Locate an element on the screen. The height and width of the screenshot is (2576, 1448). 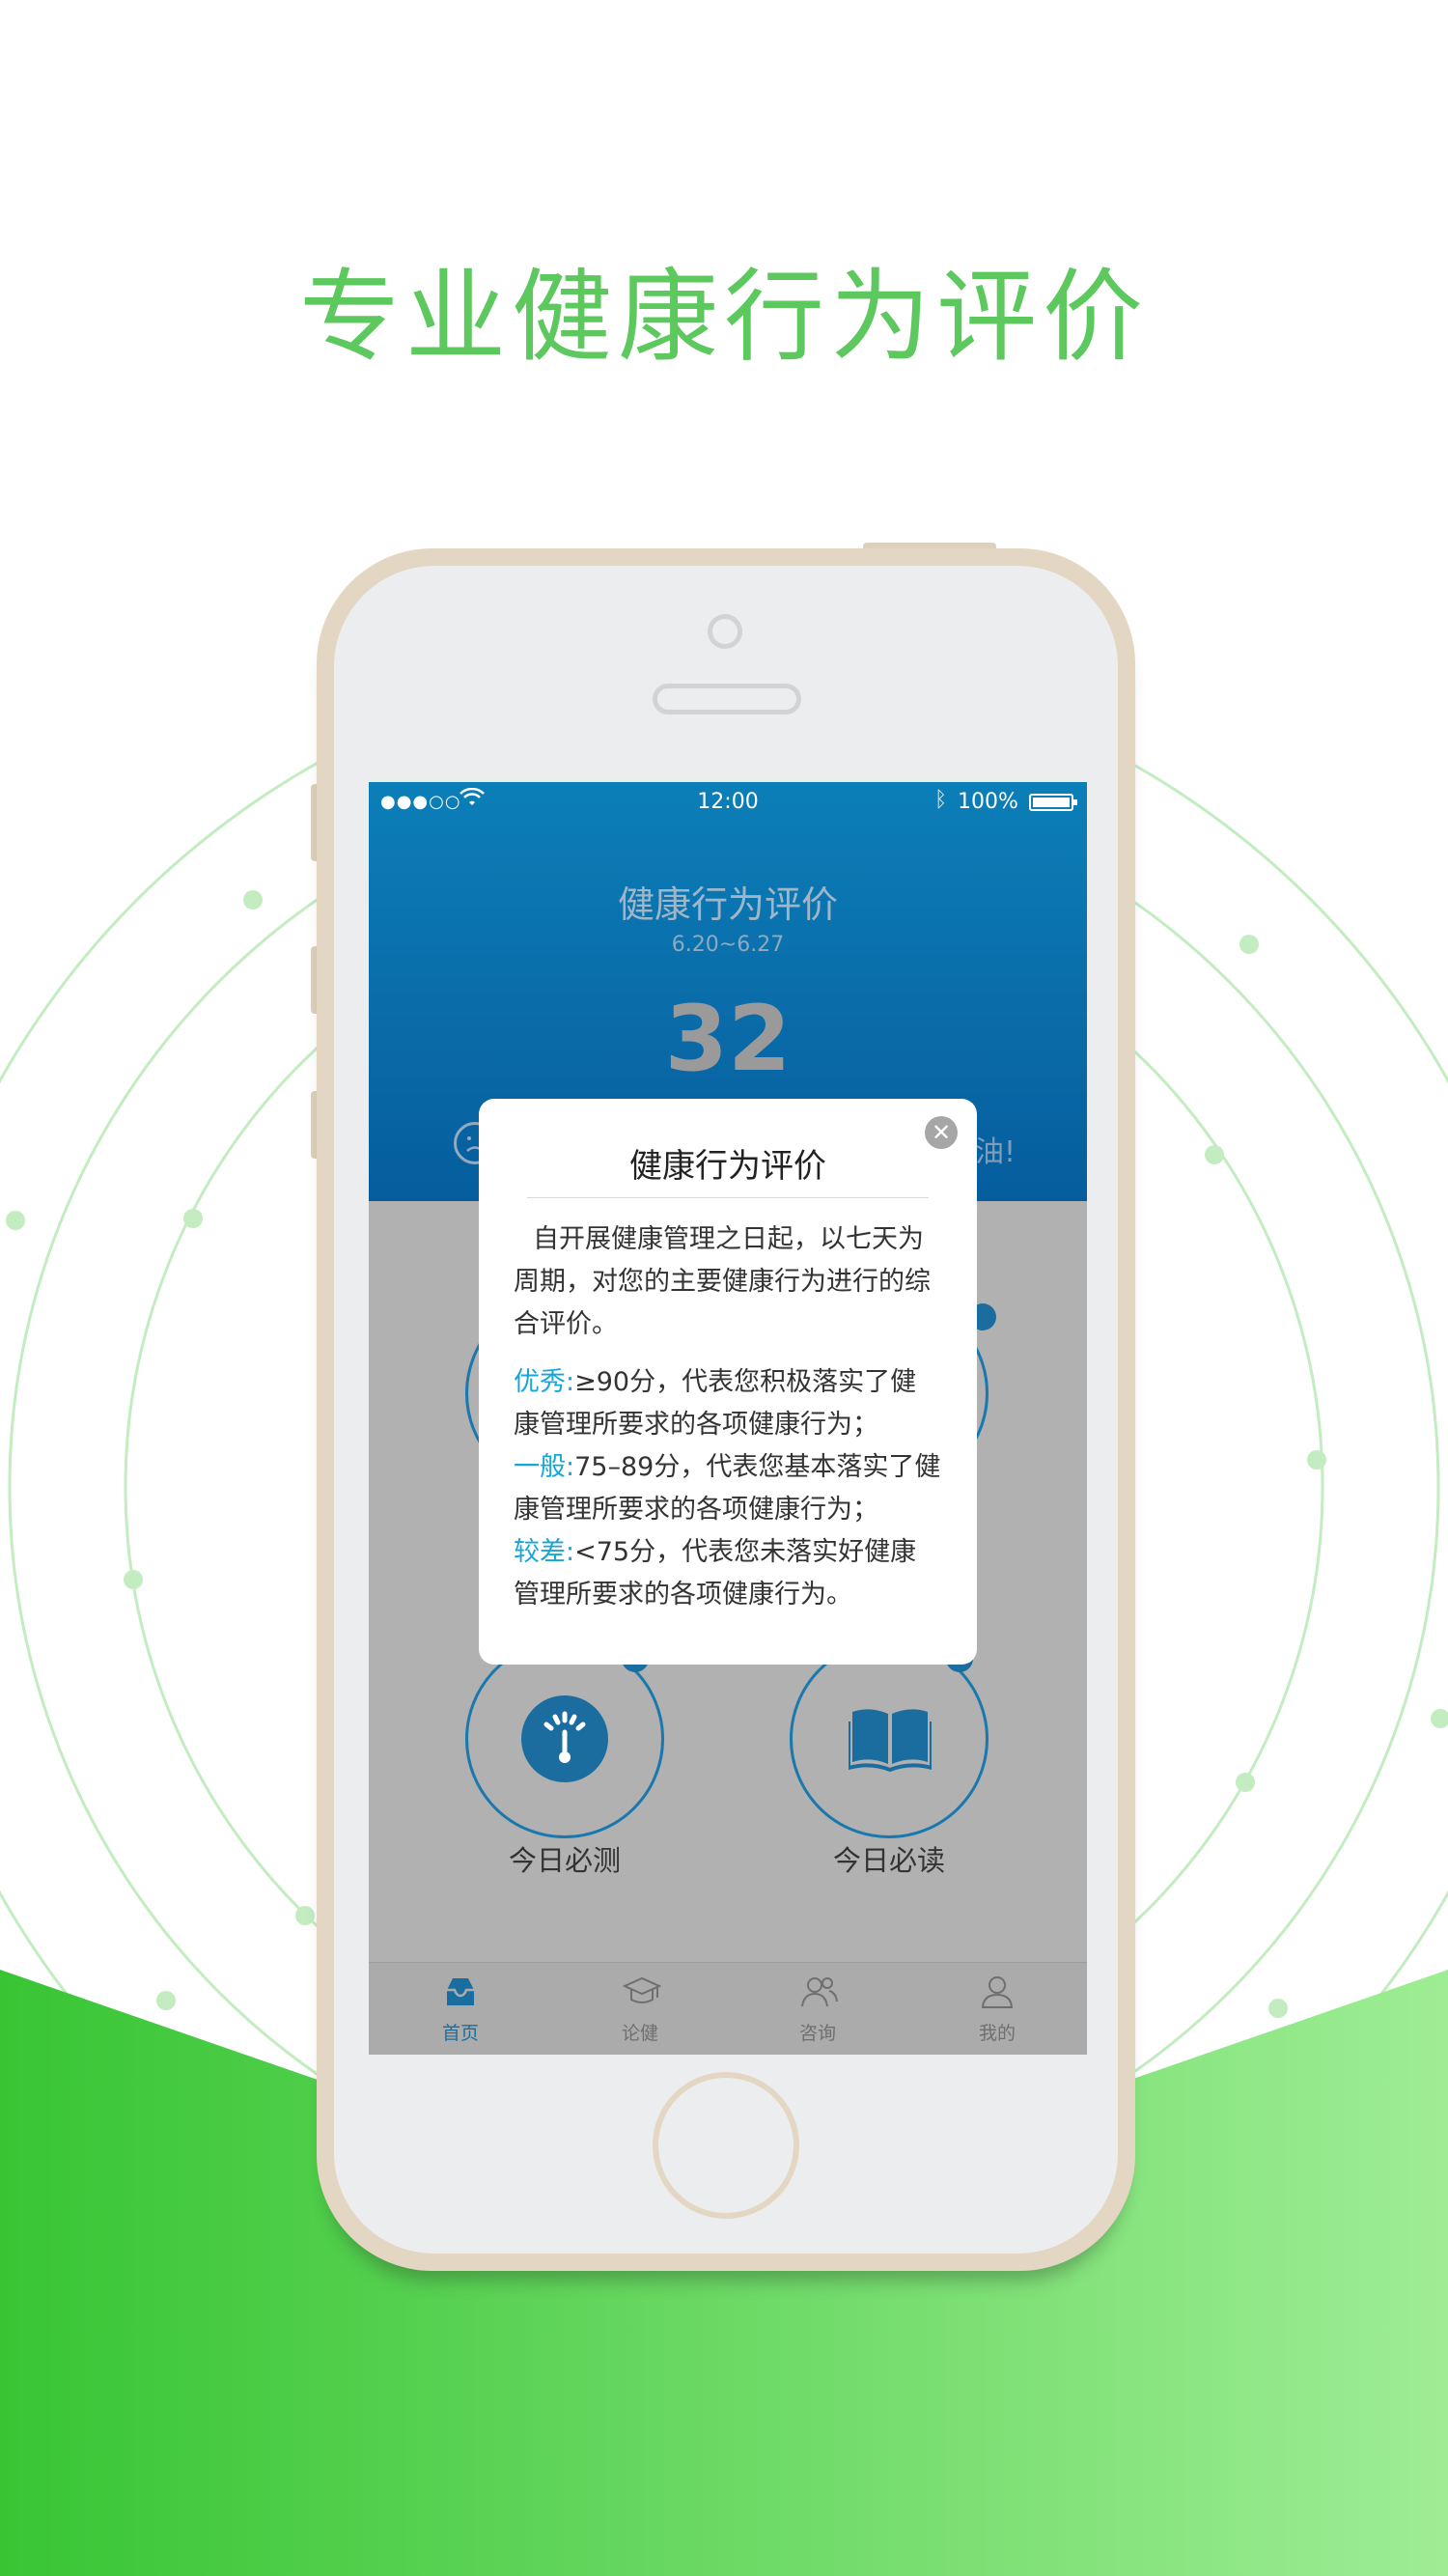
tab-bar: 首页 论健 咨询 我的 is located at coordinates (728, 2009).